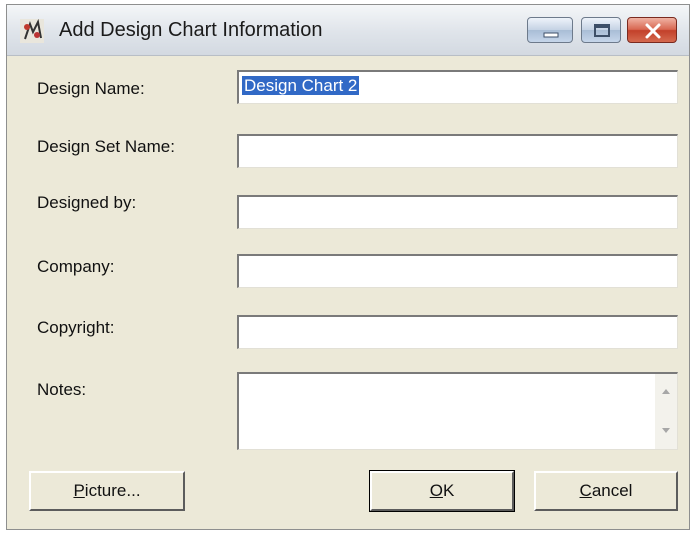  I want to click on scroll-up-icon, so click(666, 391).